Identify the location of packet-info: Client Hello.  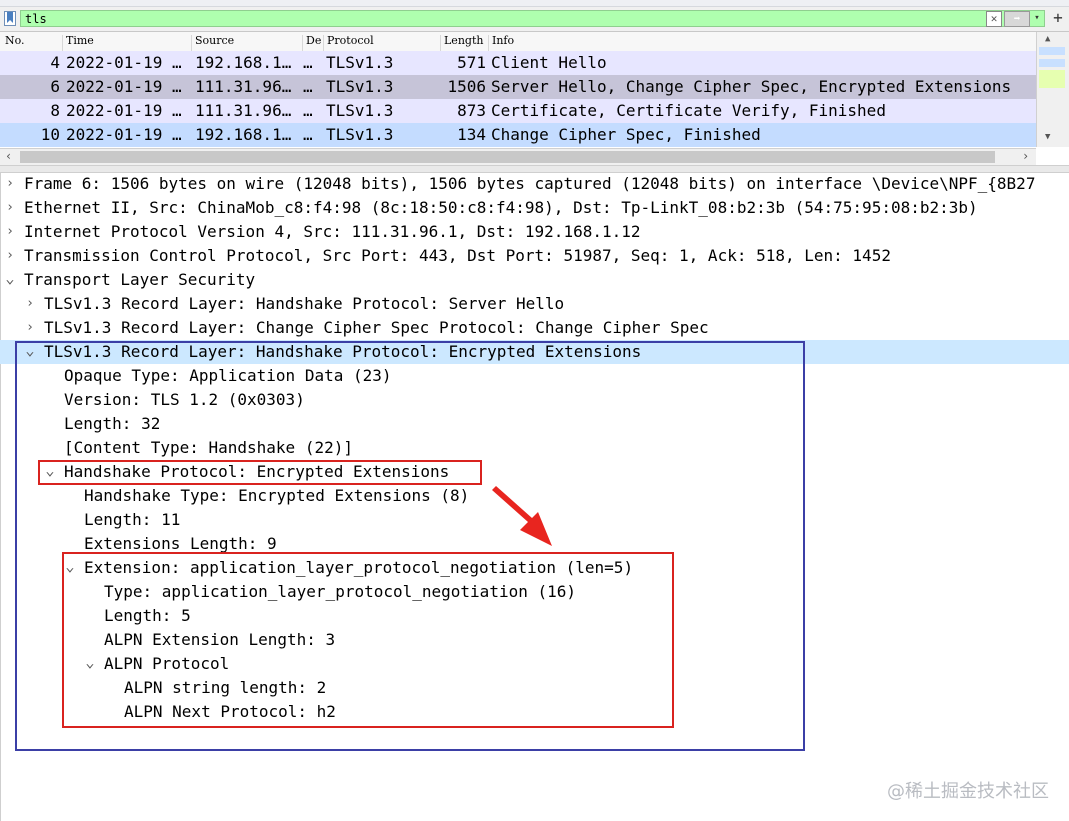
(549, 62).